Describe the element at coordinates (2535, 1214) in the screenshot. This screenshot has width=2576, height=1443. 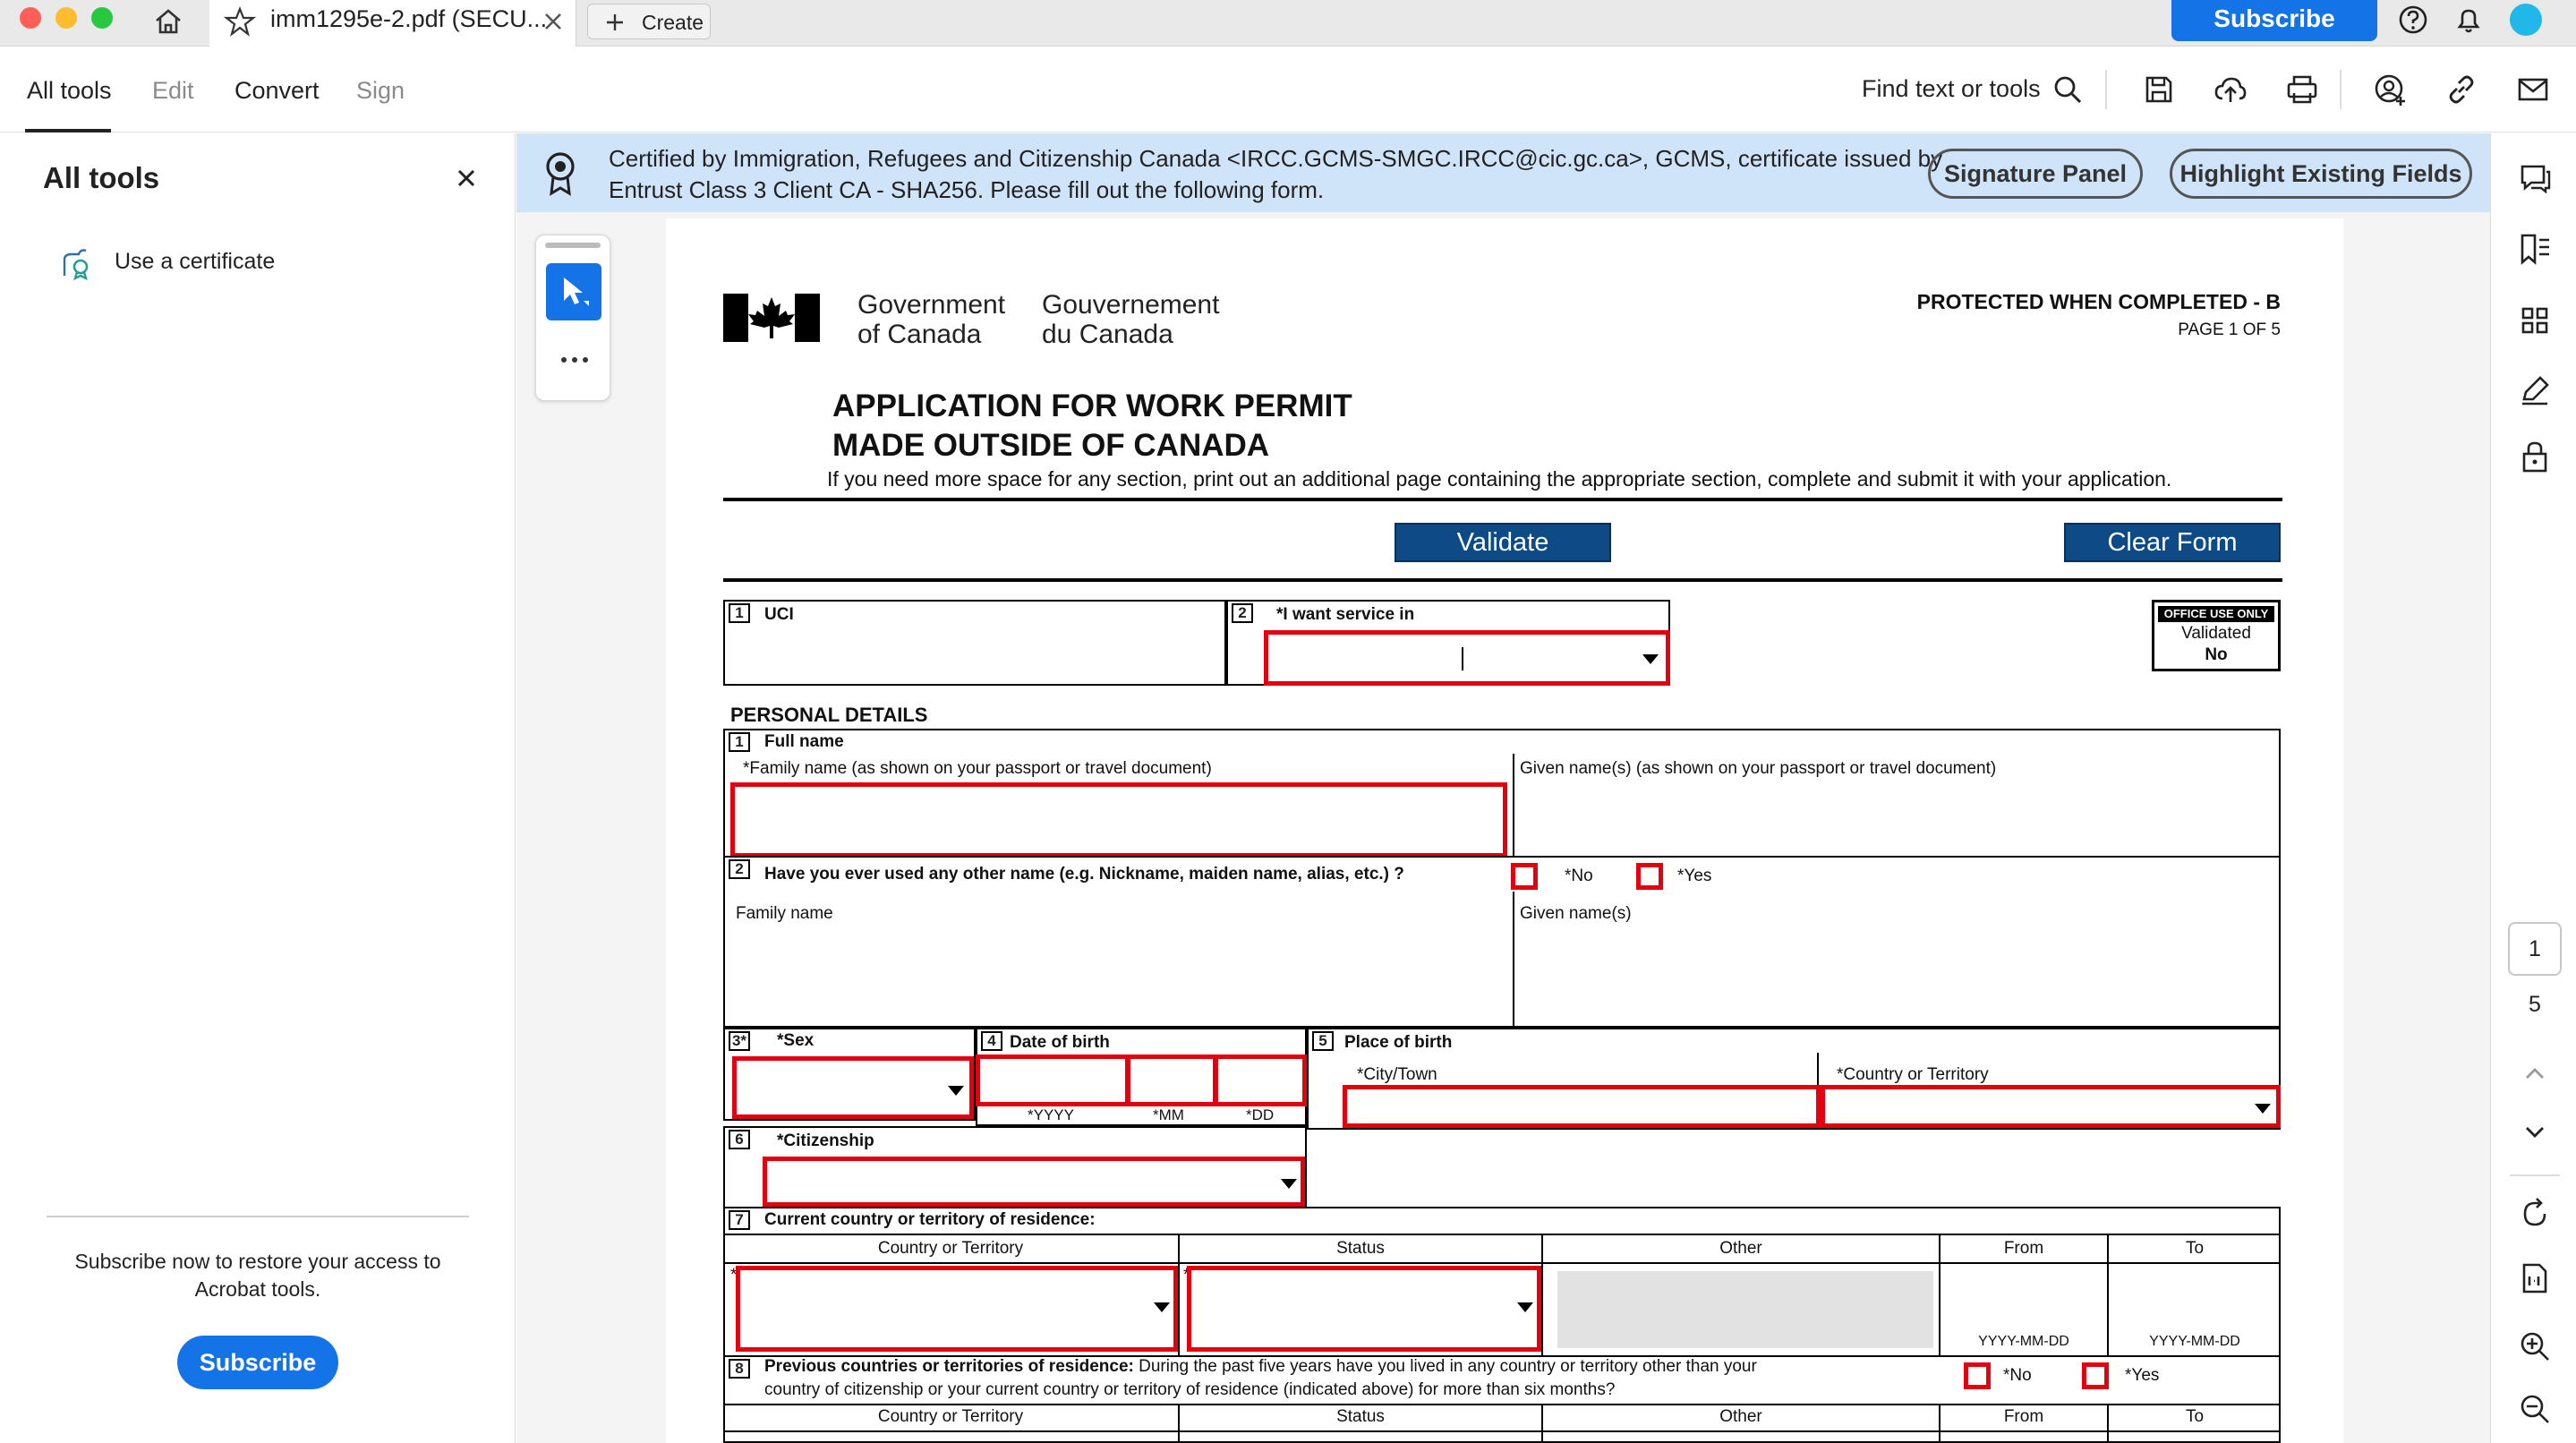
I see `rotate-icon` at that location.